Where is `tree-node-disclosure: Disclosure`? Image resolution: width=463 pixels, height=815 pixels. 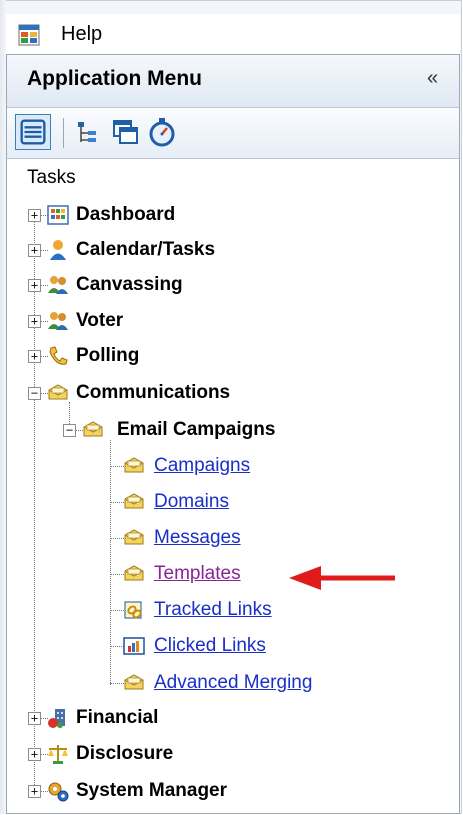
tree-node-disclosure: Disclosure is located at coordinates (109, 754).